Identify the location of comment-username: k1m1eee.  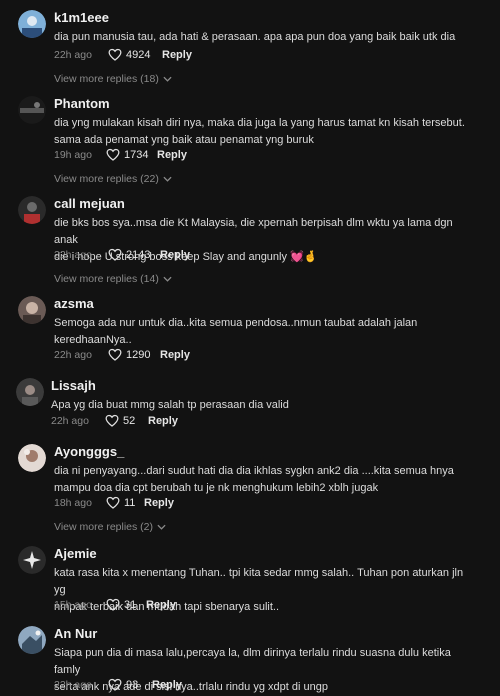
(81, 17).